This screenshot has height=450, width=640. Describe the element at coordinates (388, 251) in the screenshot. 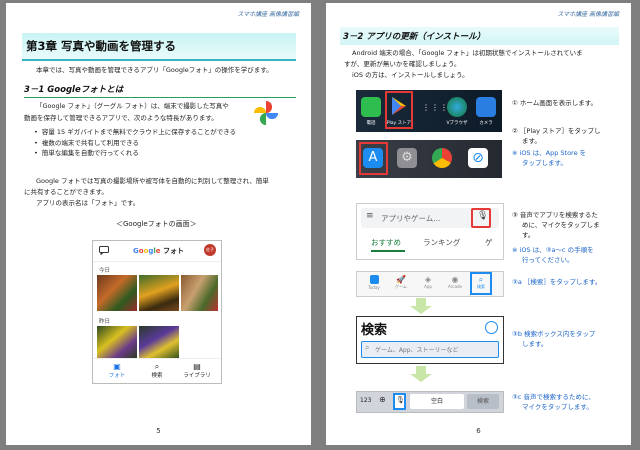

I see `tab-underline` at that location.